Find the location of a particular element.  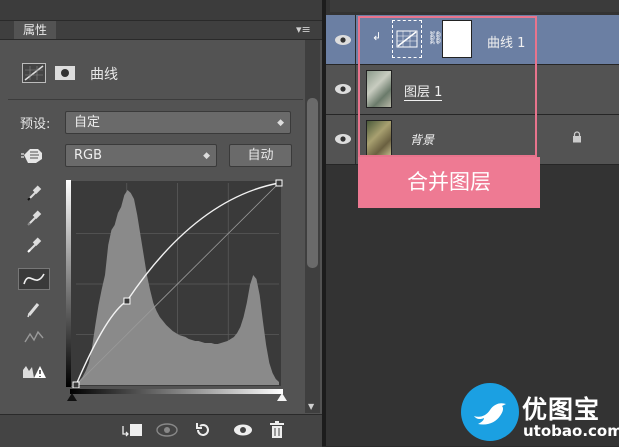

visibility-eye-icon is located at coordinates (243, 430).